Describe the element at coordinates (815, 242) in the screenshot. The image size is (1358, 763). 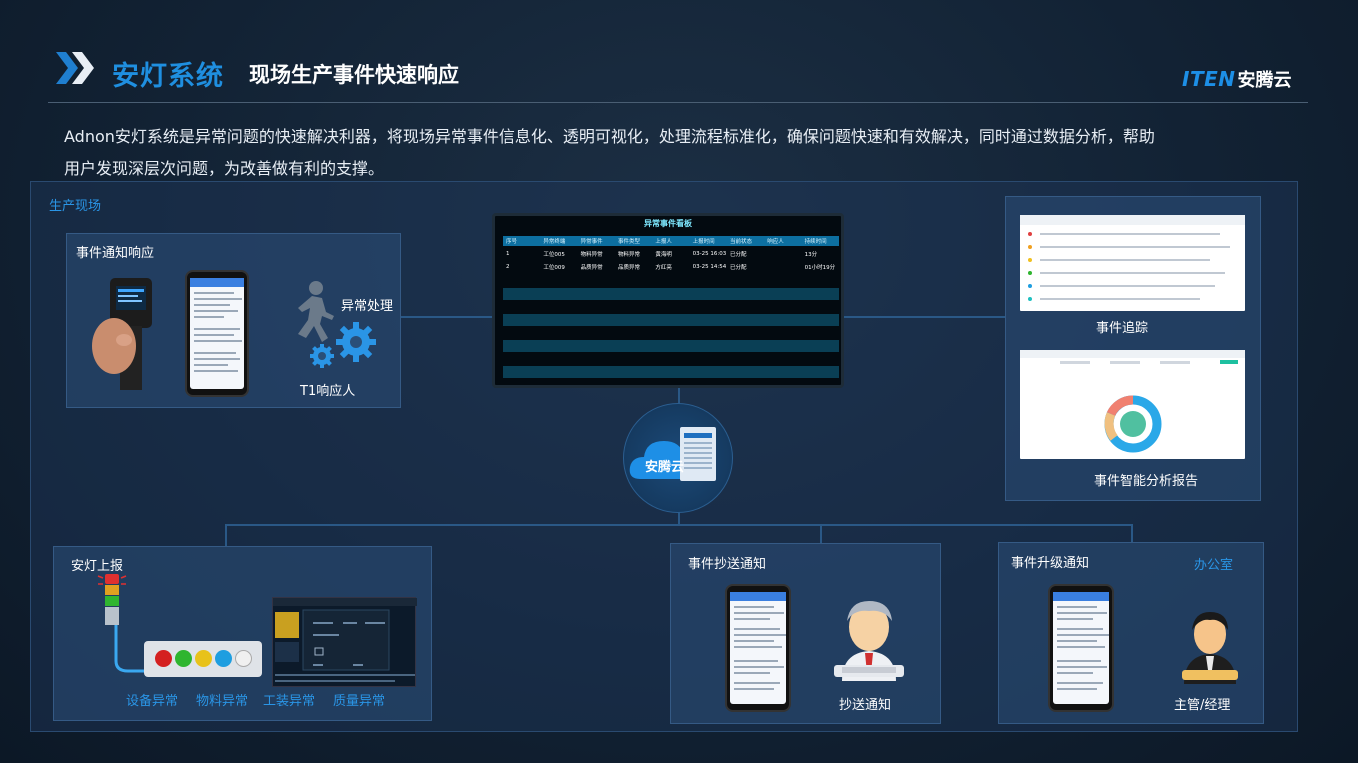
I see `dashboard-col-header: 持续时间` at that location.